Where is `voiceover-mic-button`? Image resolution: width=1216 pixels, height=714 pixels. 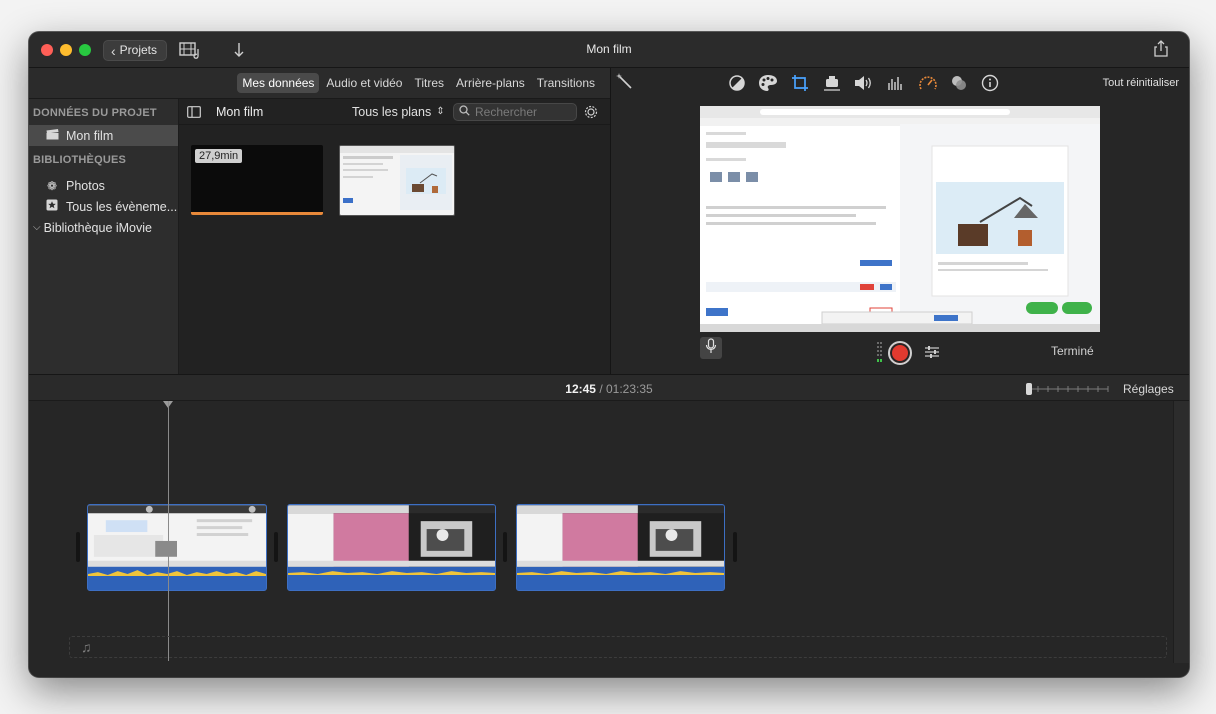 voiceover-mic-button is located at coordinates (711, 348).